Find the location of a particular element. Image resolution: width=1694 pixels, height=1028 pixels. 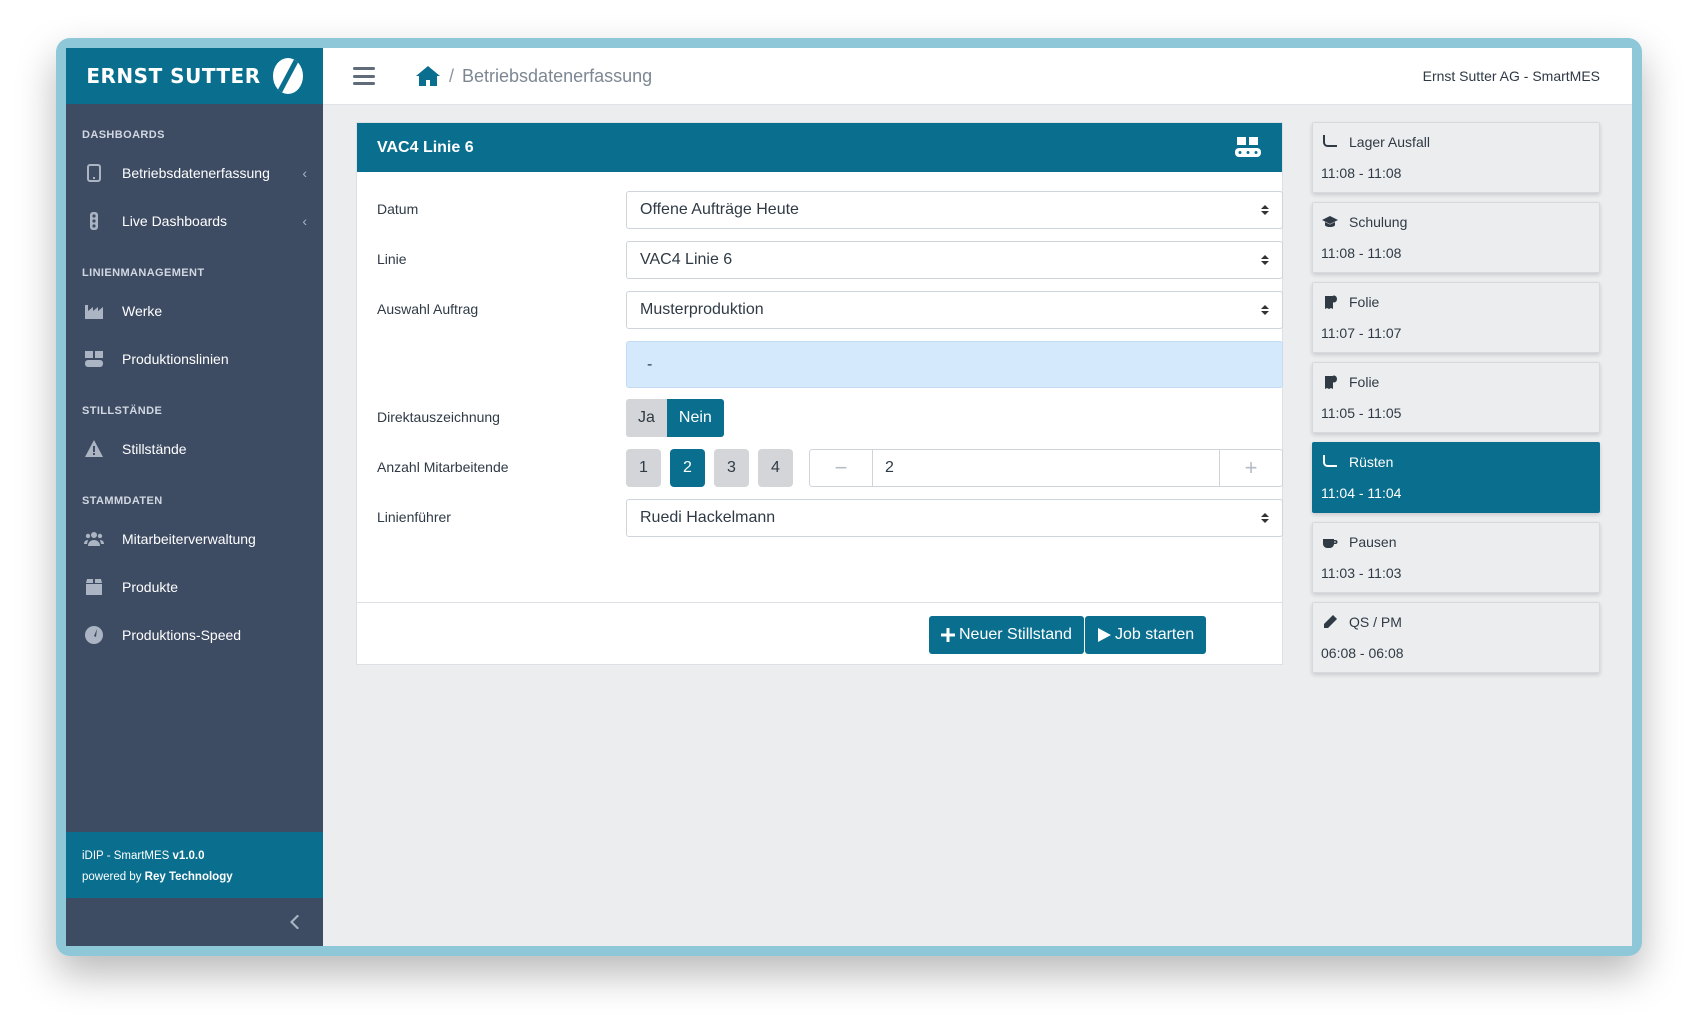

fuehrer-select: Ruedi Hackelmann is located at coordinates (954, 518).